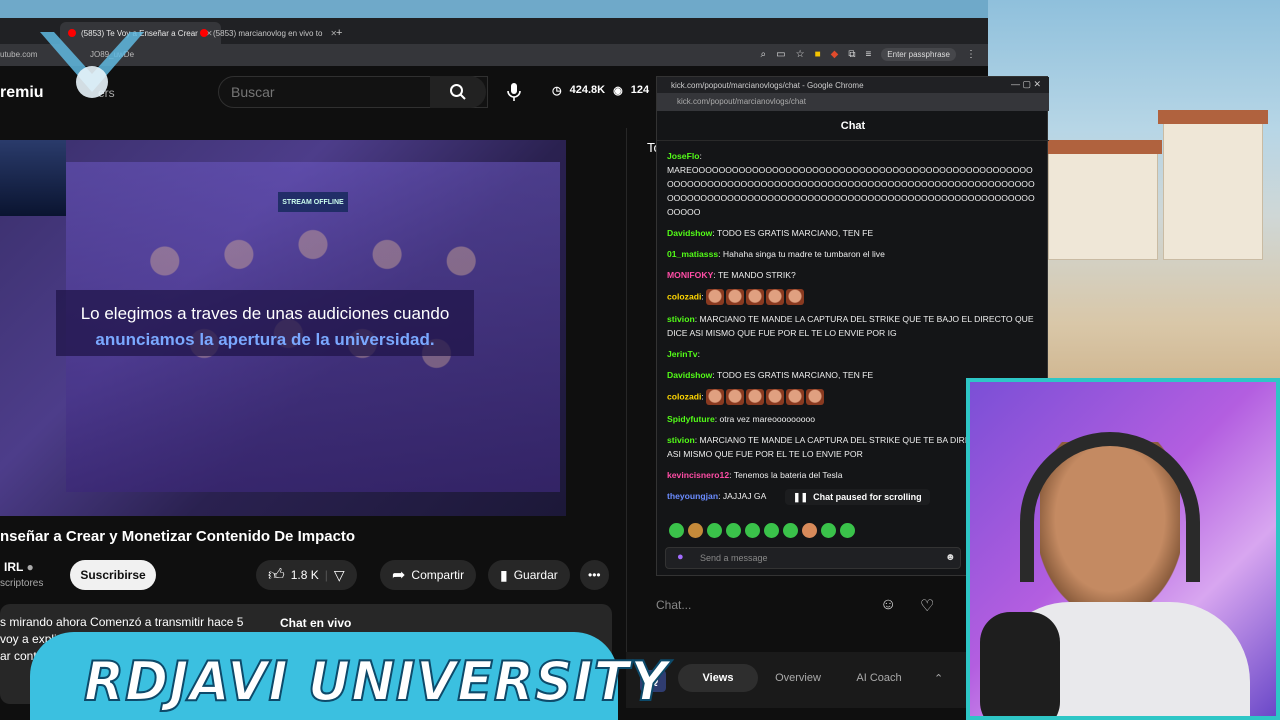 Image resolution: width=1280 pixels, height=720 pixels. I want to click on tab-ai-coach: AI Coach, so click(879, 678).